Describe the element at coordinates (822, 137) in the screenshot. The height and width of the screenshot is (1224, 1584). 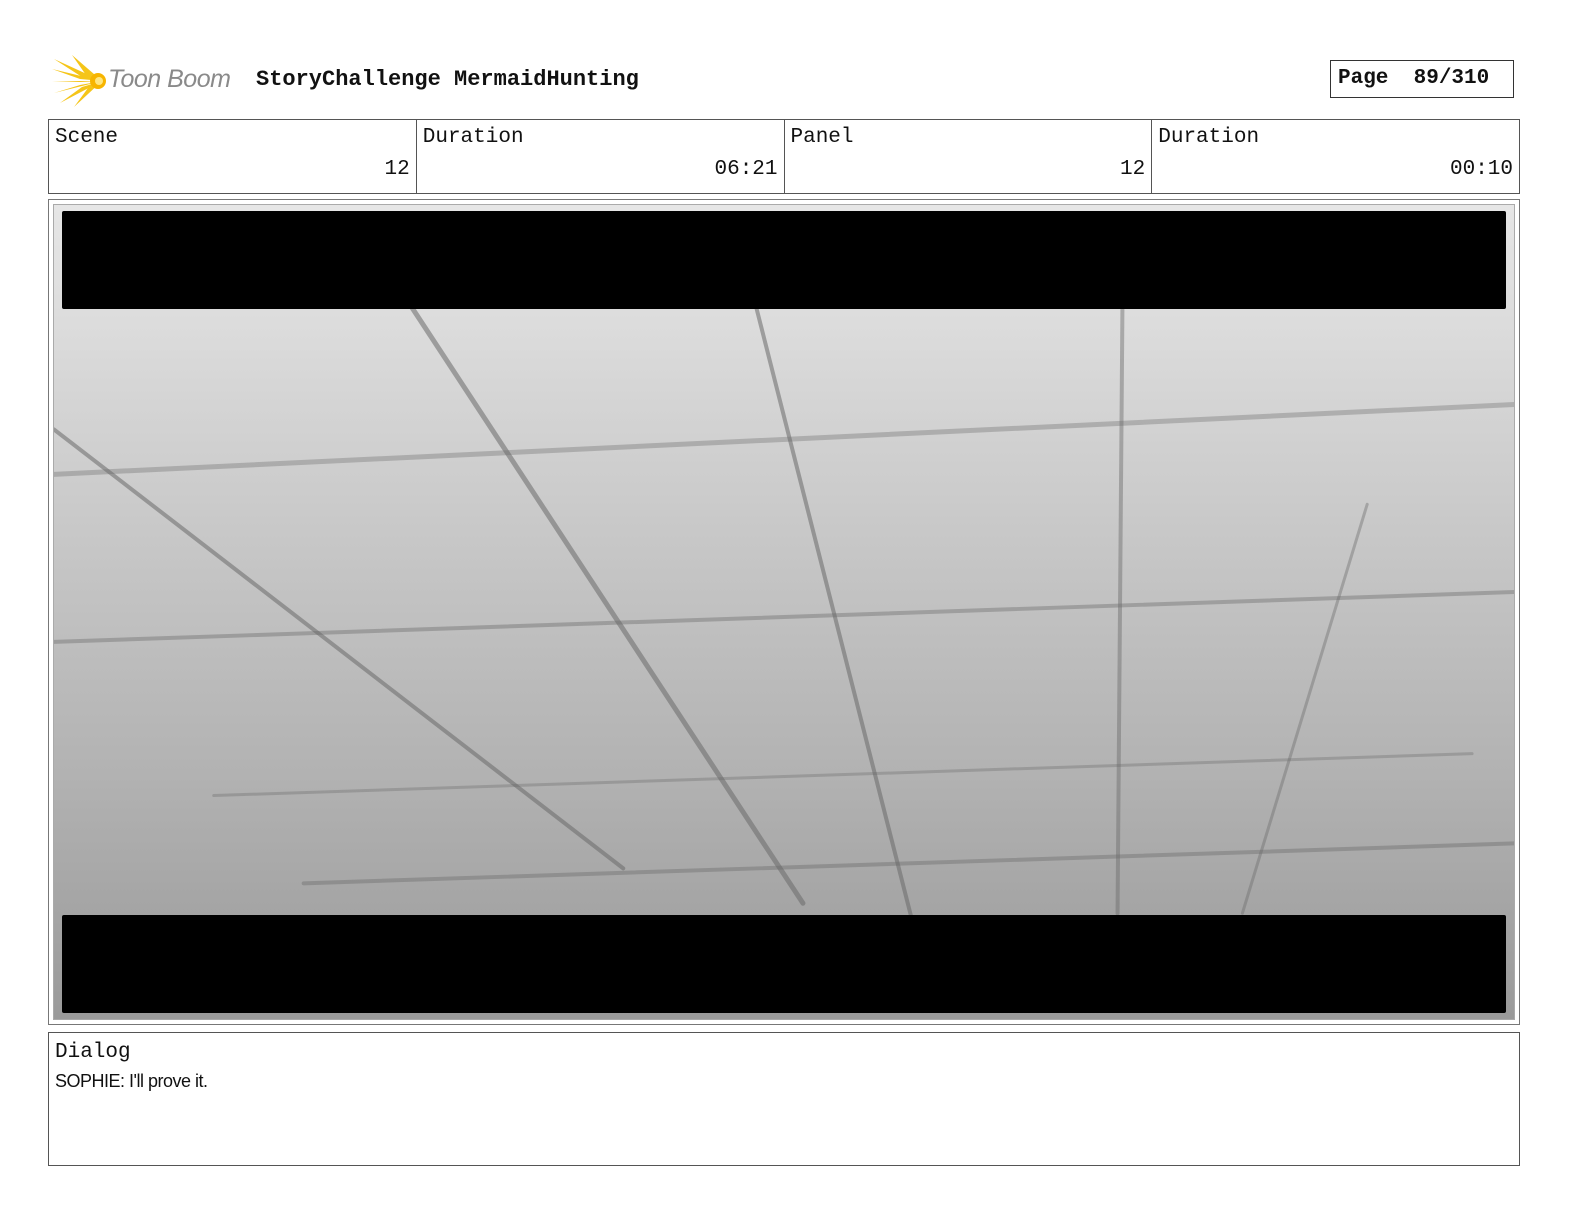
I see `panel-label: Panel` at that location.